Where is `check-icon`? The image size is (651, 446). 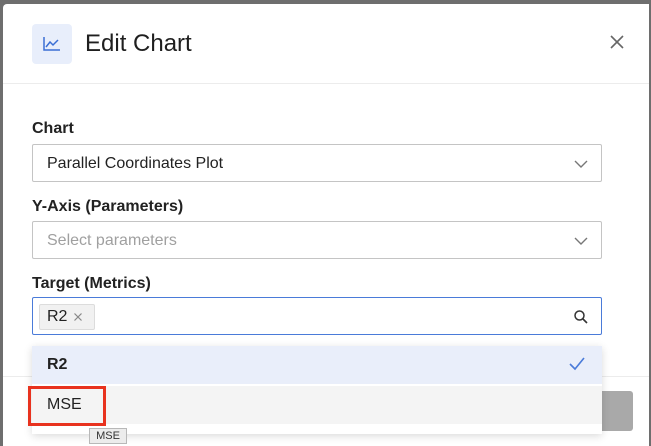 check-icon is located at coordinates (577, 364).